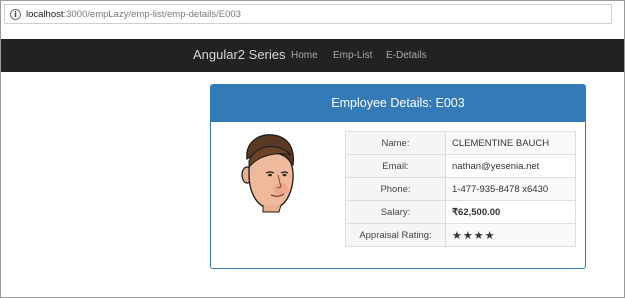 Image resolution: width=625 pixels, height=298 pixels. I want to click on table-row: Email: nathan@yesenia.net, so click(460, 166).